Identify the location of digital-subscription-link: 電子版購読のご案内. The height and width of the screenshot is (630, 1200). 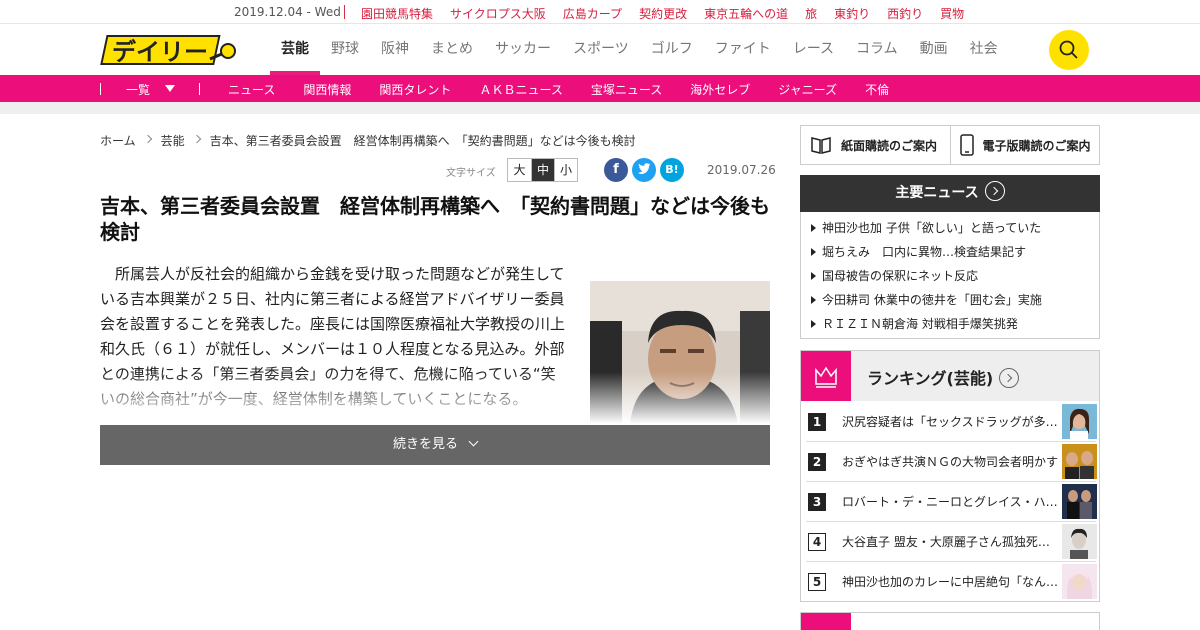
(1024, 145).